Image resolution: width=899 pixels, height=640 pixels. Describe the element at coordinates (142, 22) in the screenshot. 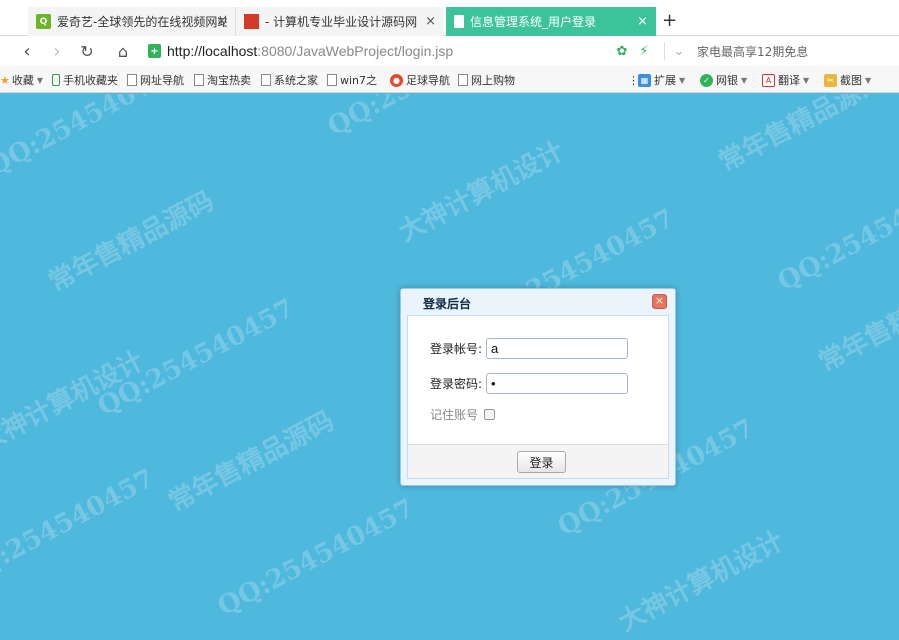

I see `tab-title: 爱奇艺-全球领先的在线视频网站` at that location.